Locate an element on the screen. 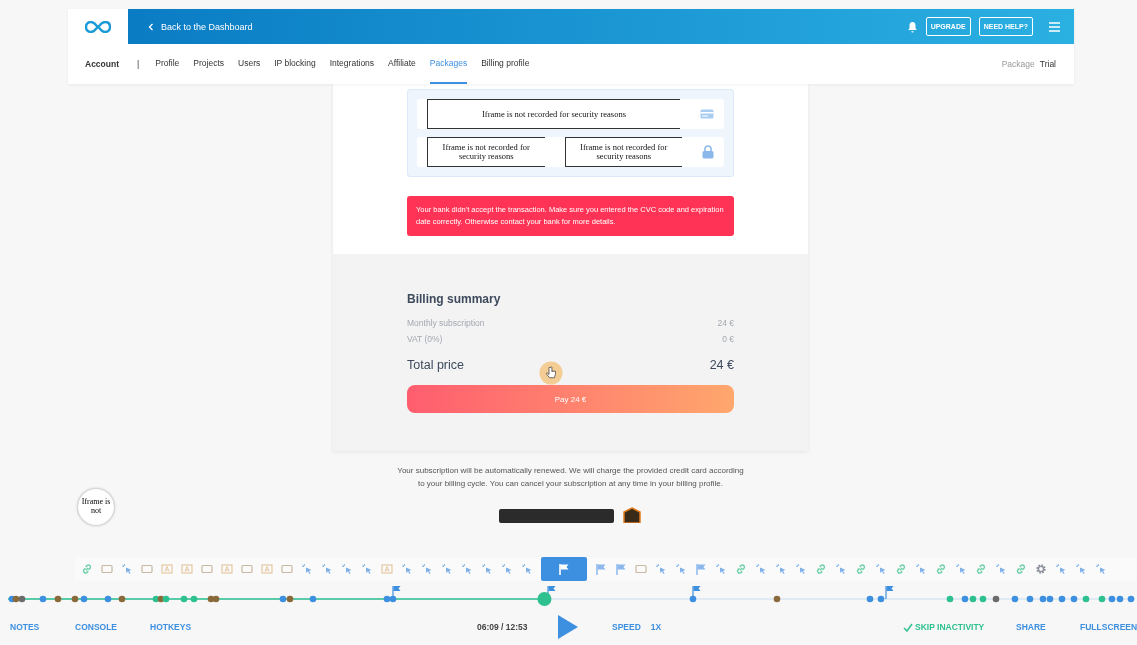  renewal-note: Your subscription will be automatically renewed. We will charge the provided credit card according to your billing cycle. You can cancel your subscription at any time in your billing profile. is located at coordinates (570, 477).